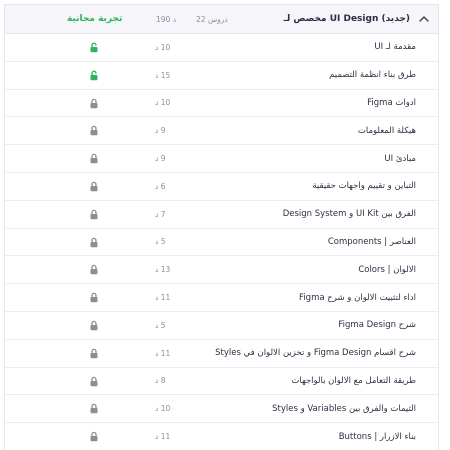  What do you see at coordinates (372, 75) in the screenshot?
I see `lesson-title: طرق بناء انظمة التصميم` at bounding box center [372, 75].